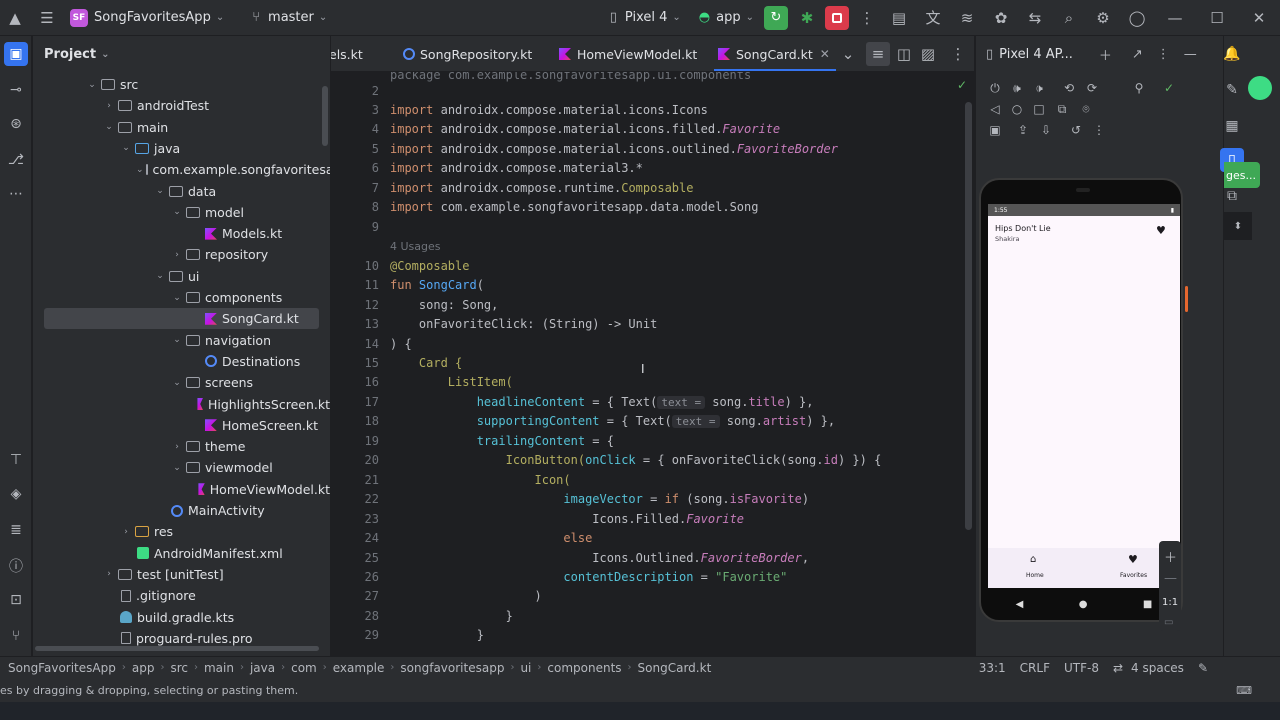  What do you see at coordinates (1170, 602) in the screenshot?
I see `zoom-ratio: 1:1` at bounding box center [1170, 602].